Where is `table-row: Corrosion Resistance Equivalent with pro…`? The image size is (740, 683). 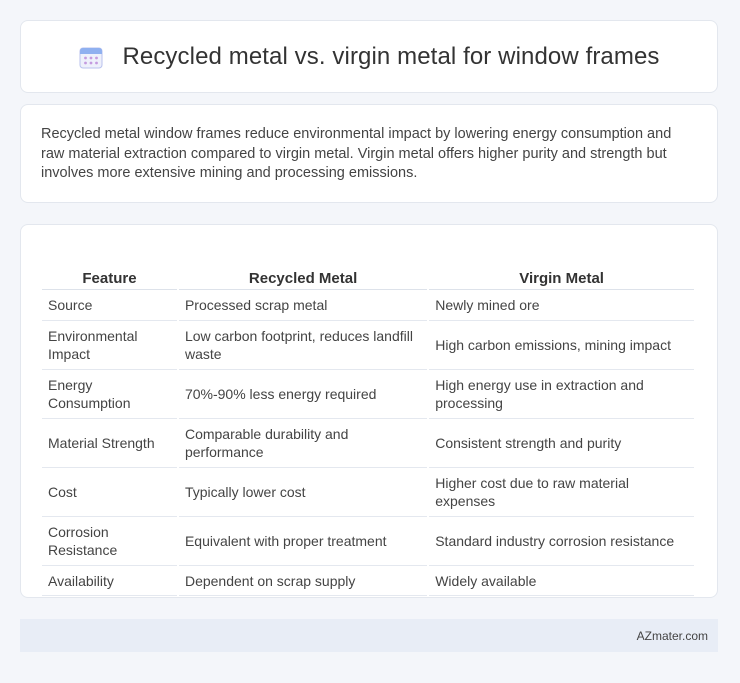
table-row: Corrosion Resistance Equivalent with pro… is located at coordinates (368, 541).